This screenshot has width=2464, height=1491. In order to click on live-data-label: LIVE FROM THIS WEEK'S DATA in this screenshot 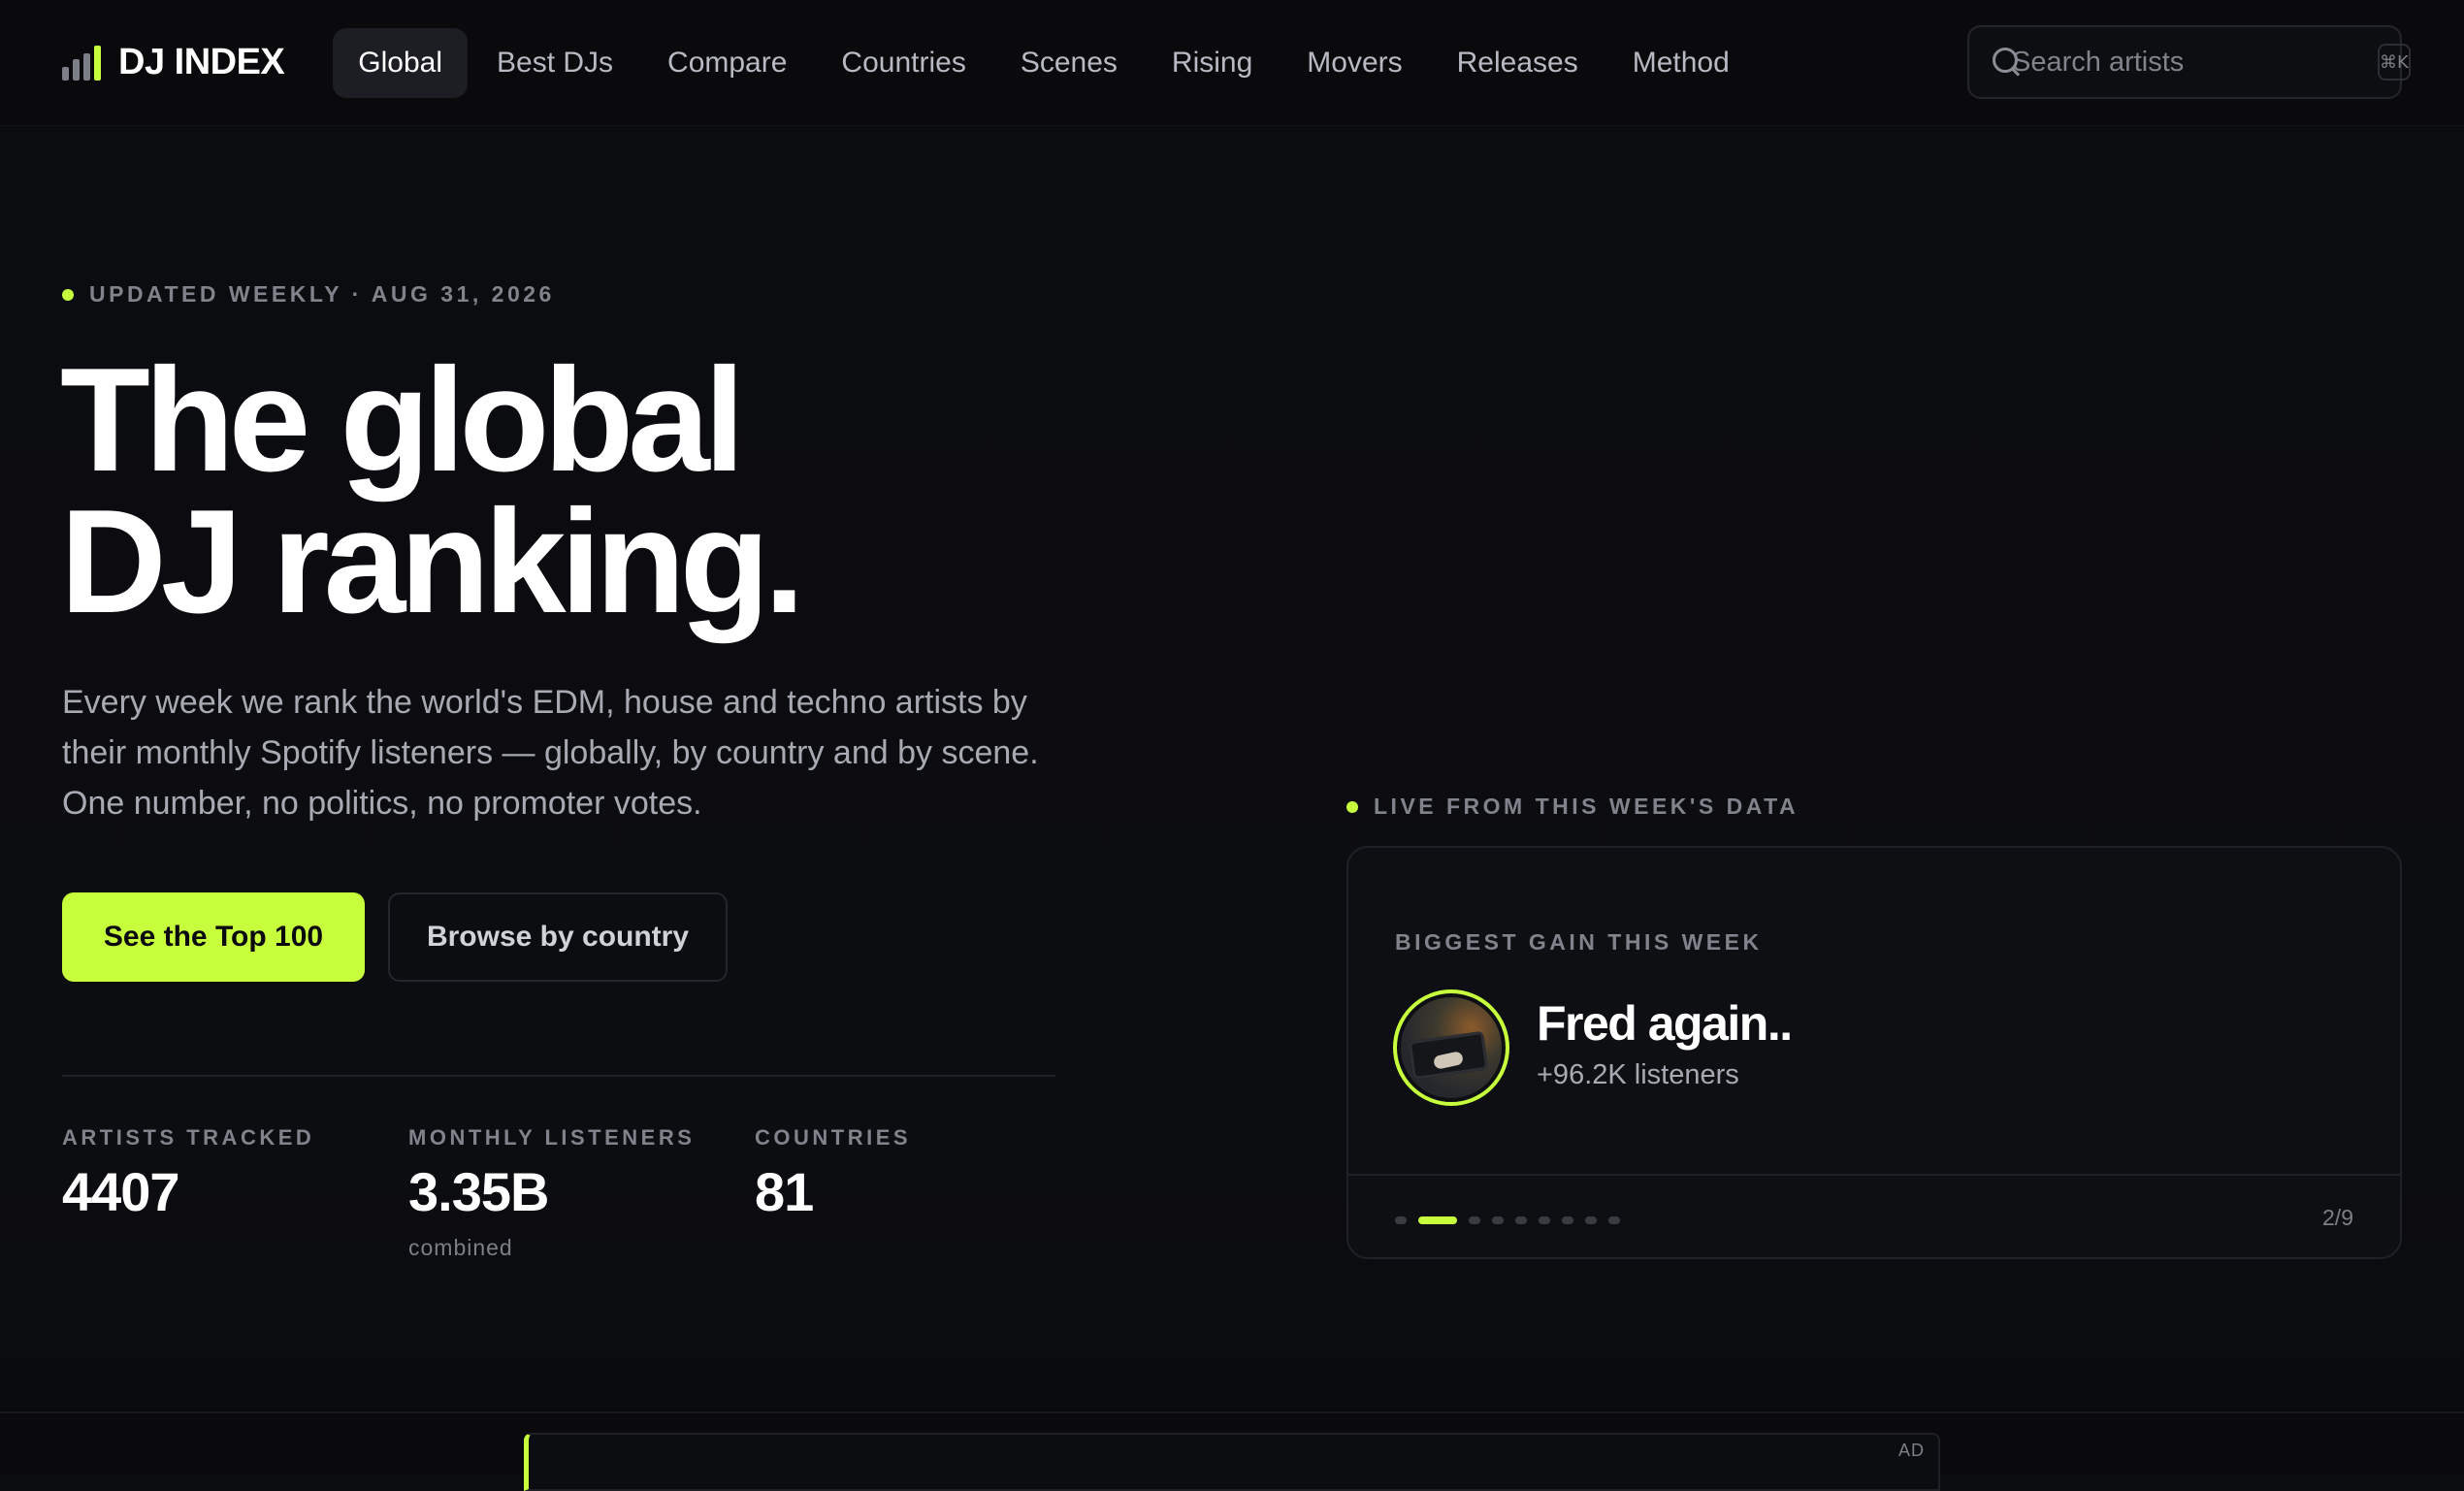, I will do `click(1572, 807)`.